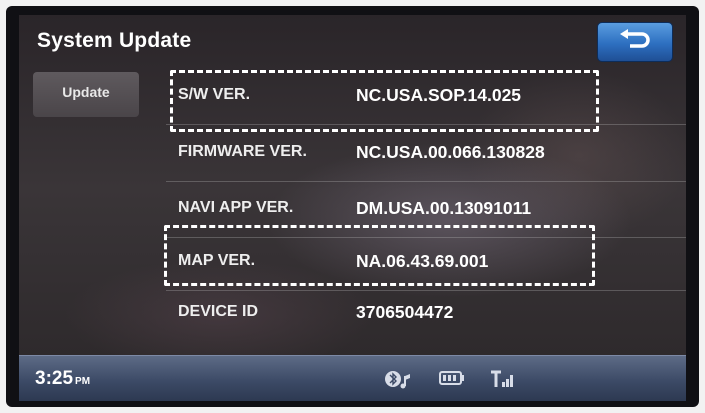  What do you see at coordinates (379, 255) in the screenshot?
I see `highlight-box-map-version` at bounding box center [379, 255].